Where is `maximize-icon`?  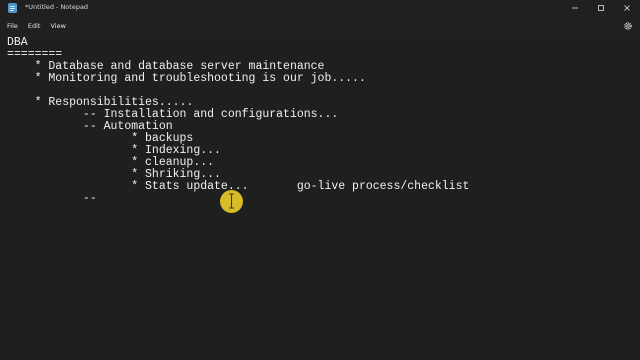 maximize-icon is located at coordinates (601, 7).